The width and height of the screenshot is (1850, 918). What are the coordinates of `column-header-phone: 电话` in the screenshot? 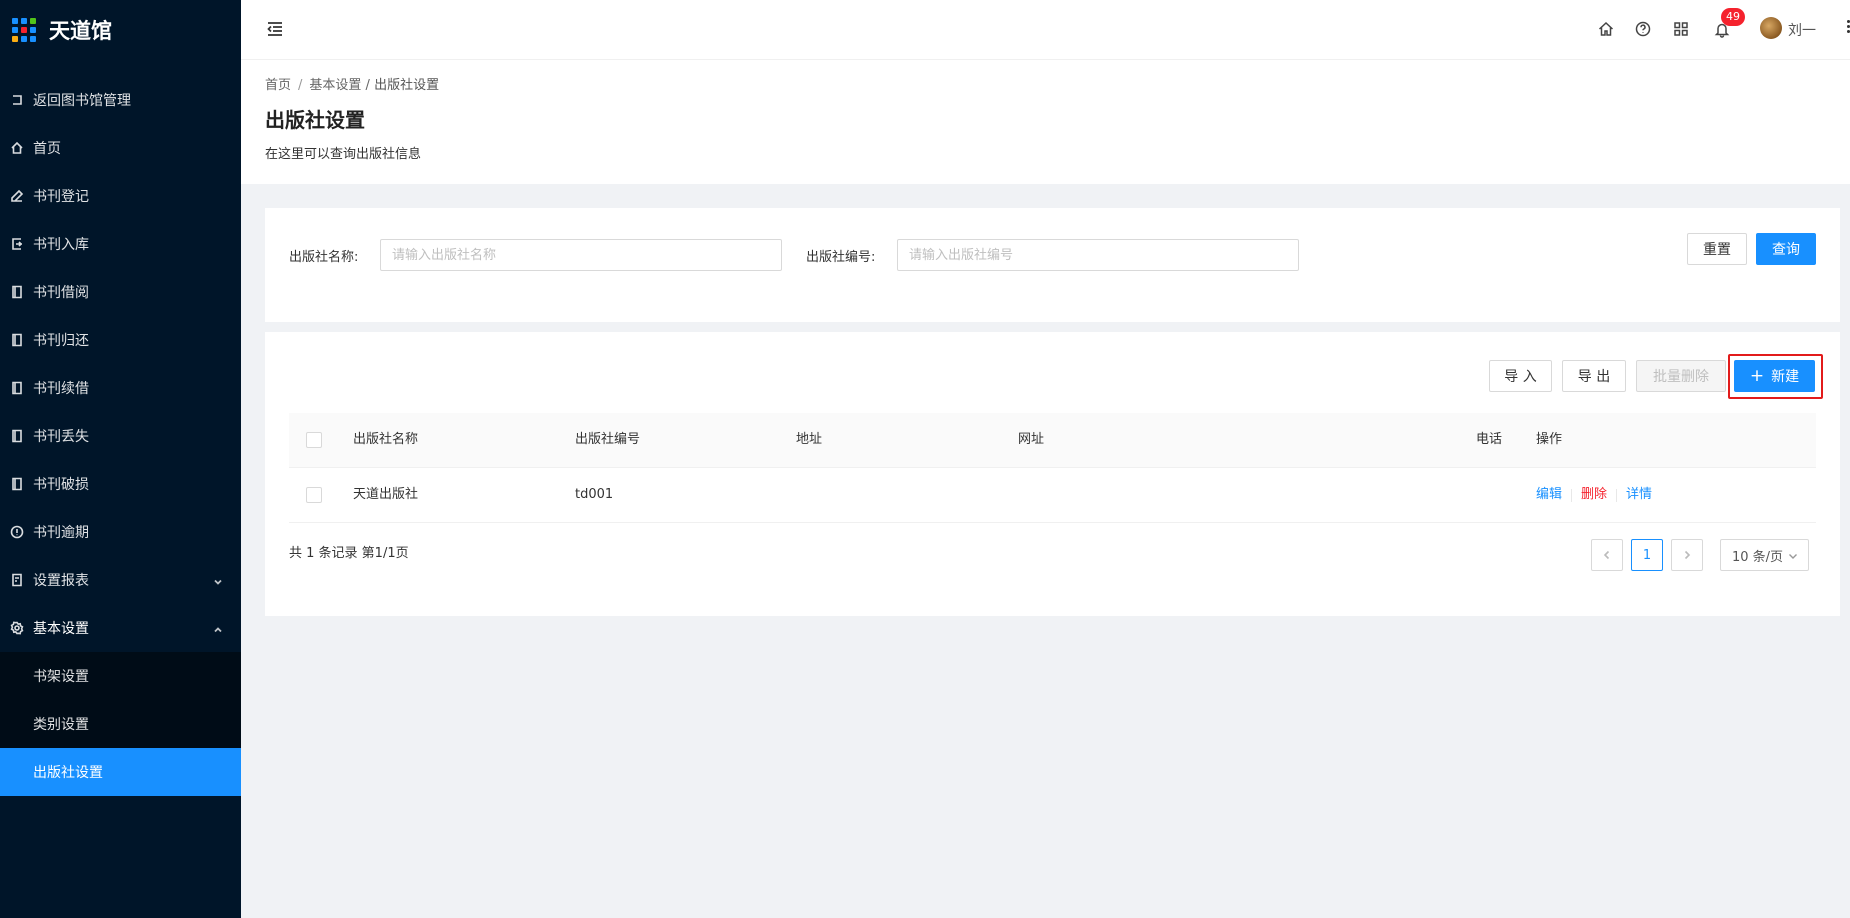 It's located at (1489, 440).